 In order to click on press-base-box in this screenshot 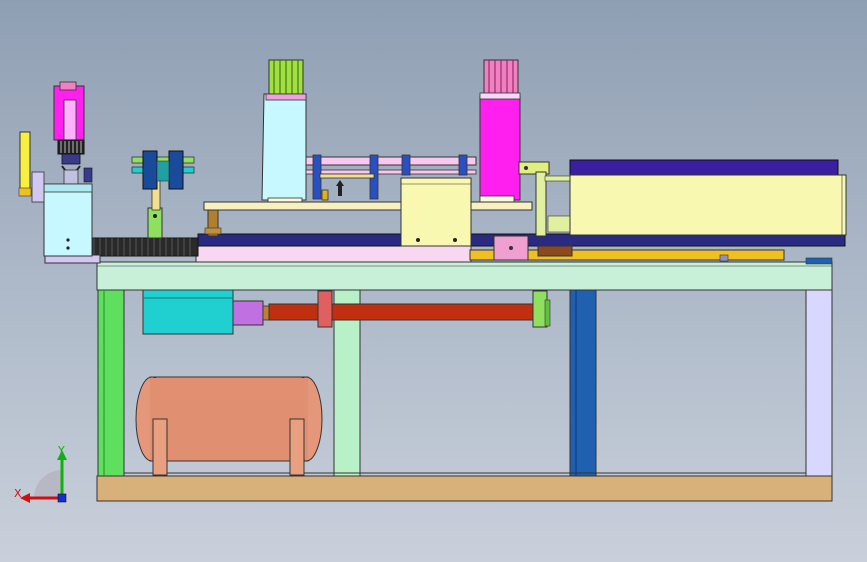, I will do `click(68, 220)`.